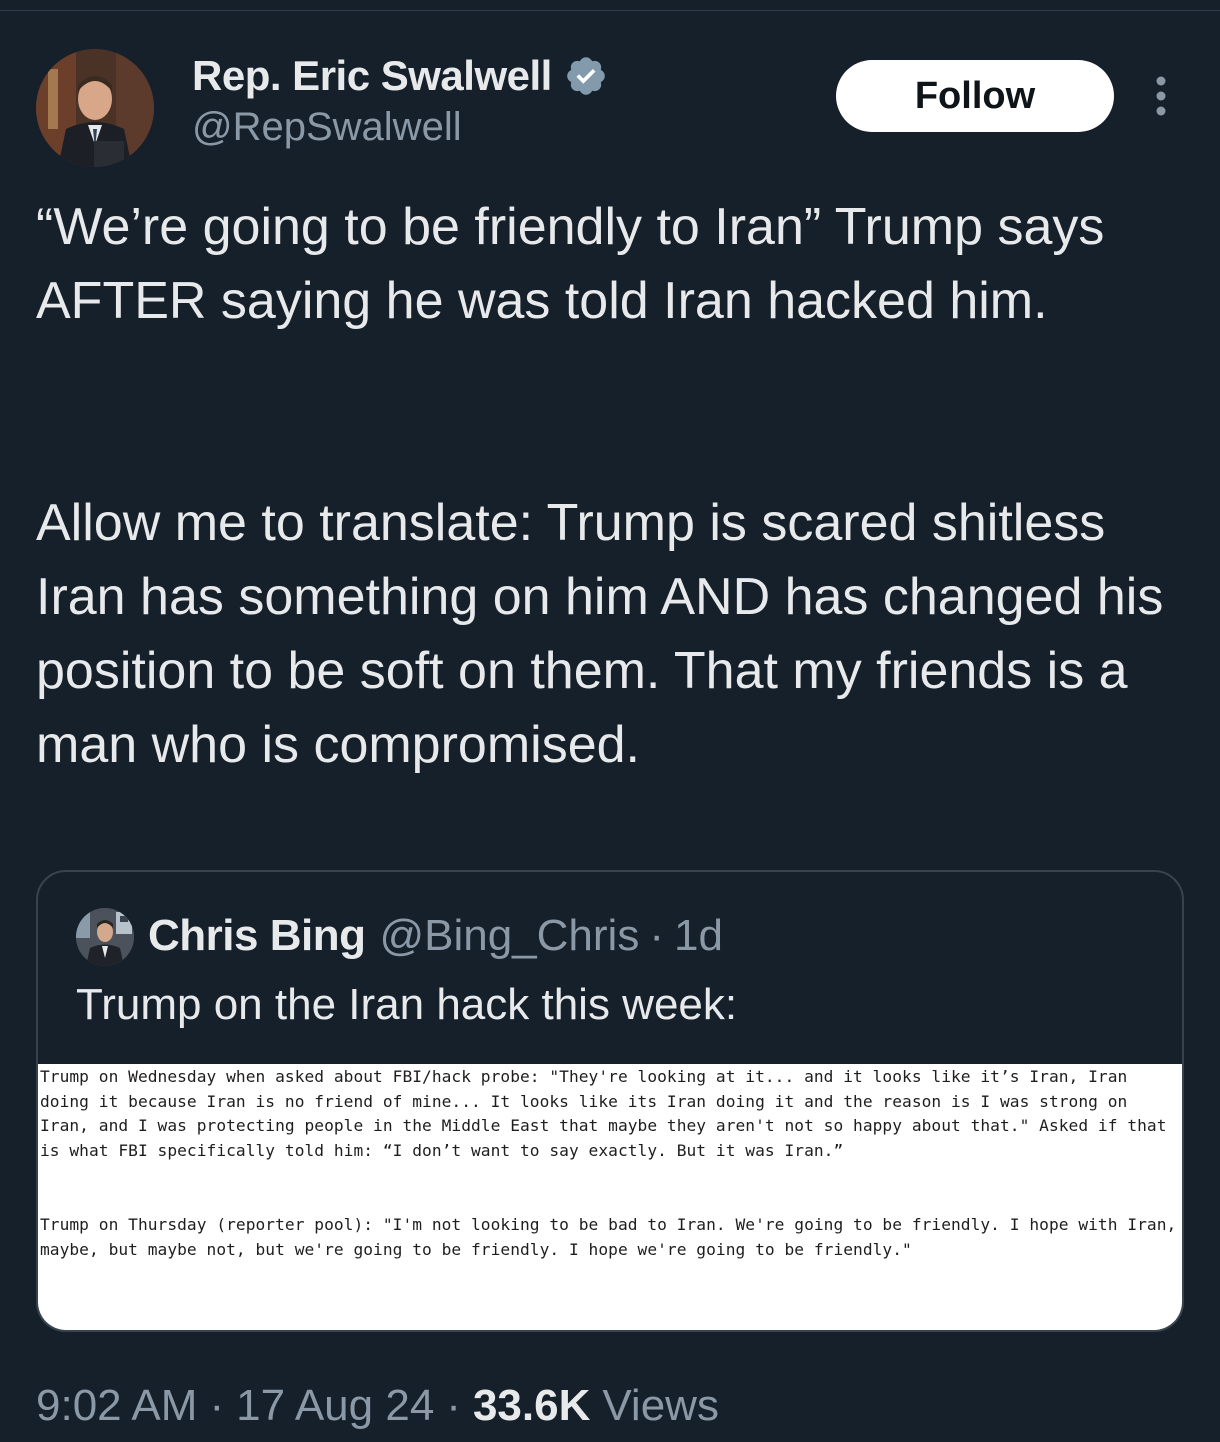 The height and width of the screenshot is (1442, 1220). I want to click on verified-badge-icon, so click(586, 76).